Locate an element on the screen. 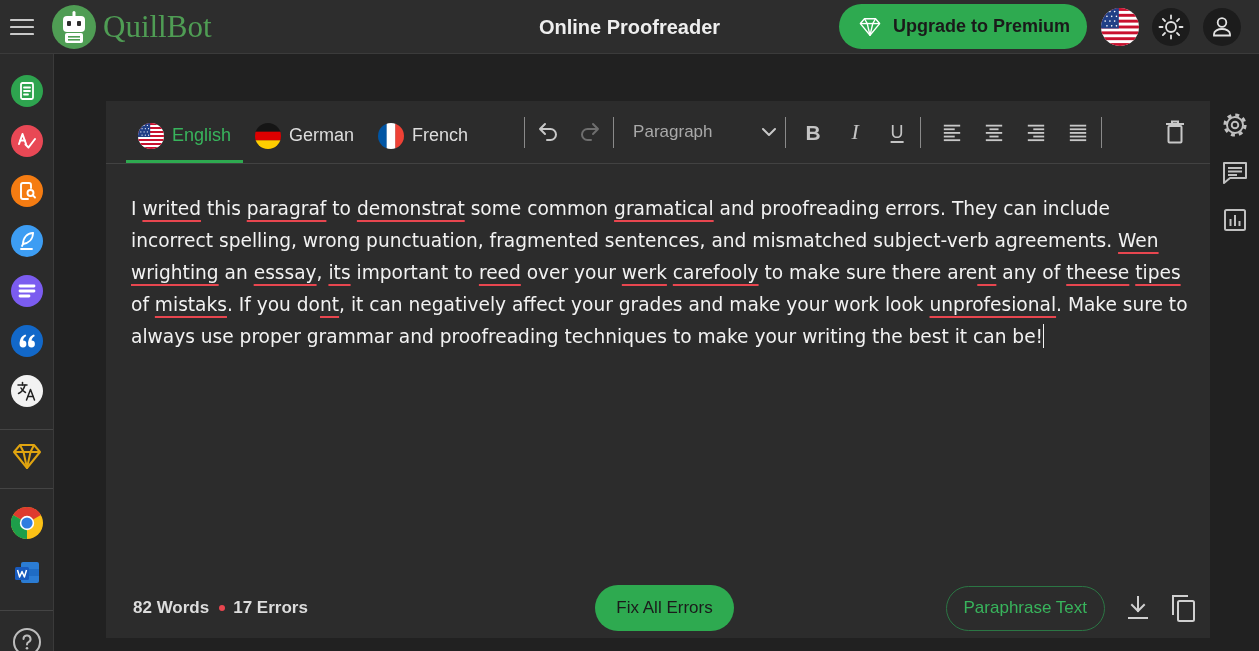  paragraph-style-dropdown: Paragraph is located at coordinates (700, 132).